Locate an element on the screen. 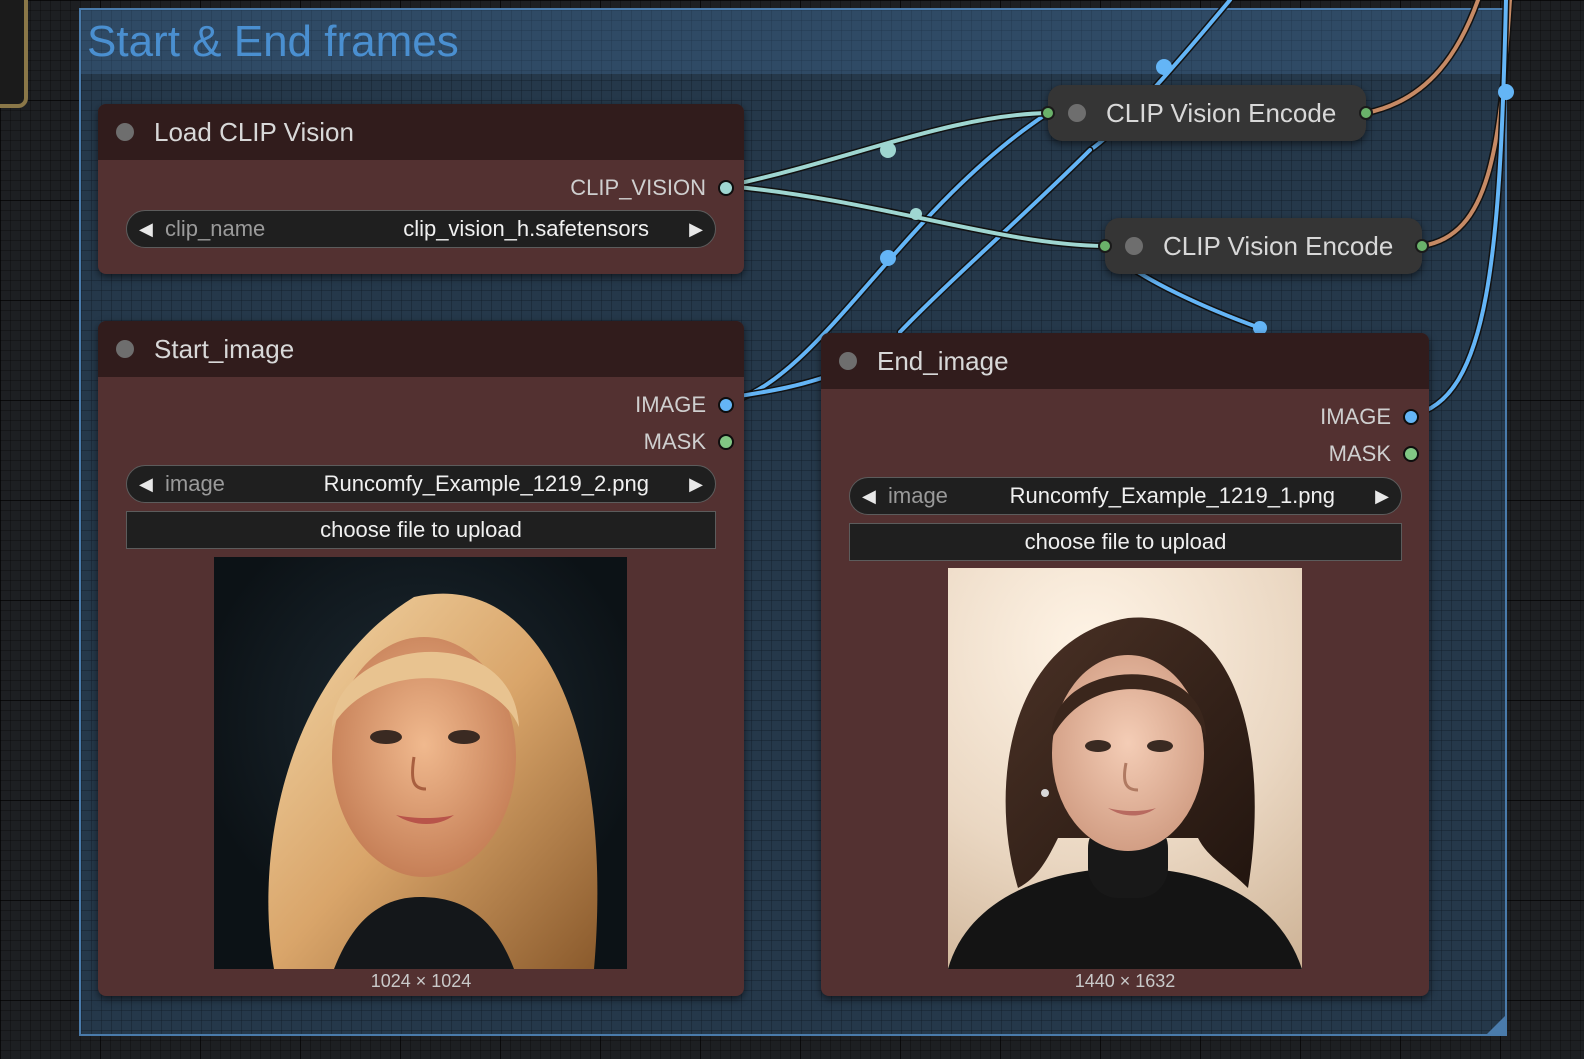  clip-vision-encode-2-title: CLIP Vision Encode is located at coordinates (1278, 246).